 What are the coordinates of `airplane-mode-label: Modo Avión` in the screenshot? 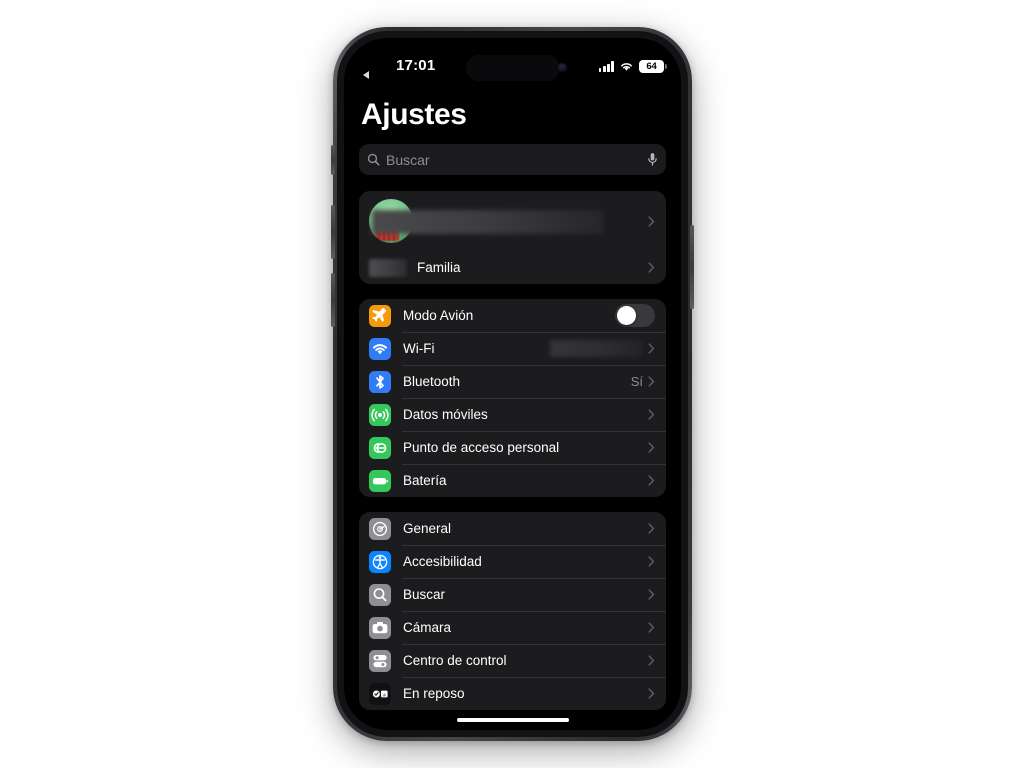 It's located at (438, 315).